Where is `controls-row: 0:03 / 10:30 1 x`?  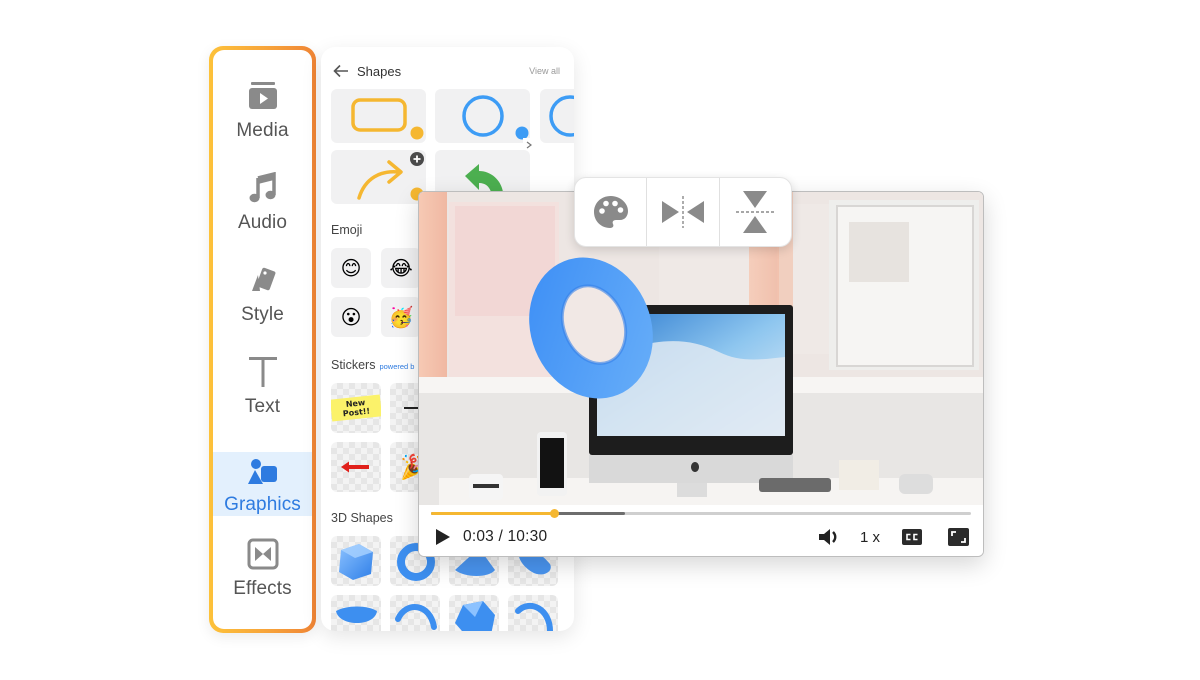 controls-row: 0:03 / 10:30 1 x is located at coordinates (702, 537).